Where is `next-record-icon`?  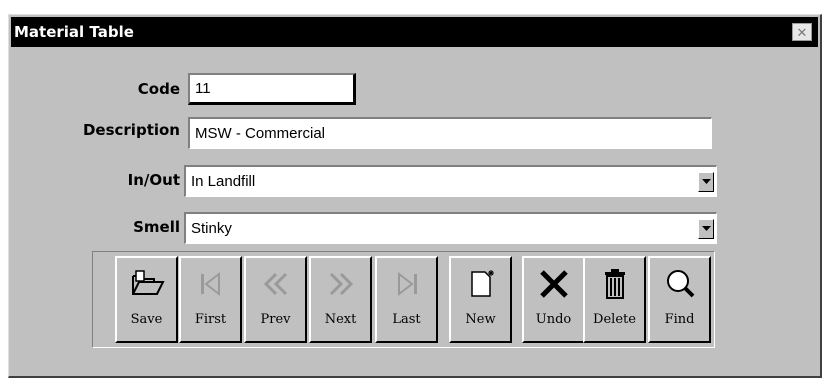
next-record-icon is located at coordinates (341, 284).